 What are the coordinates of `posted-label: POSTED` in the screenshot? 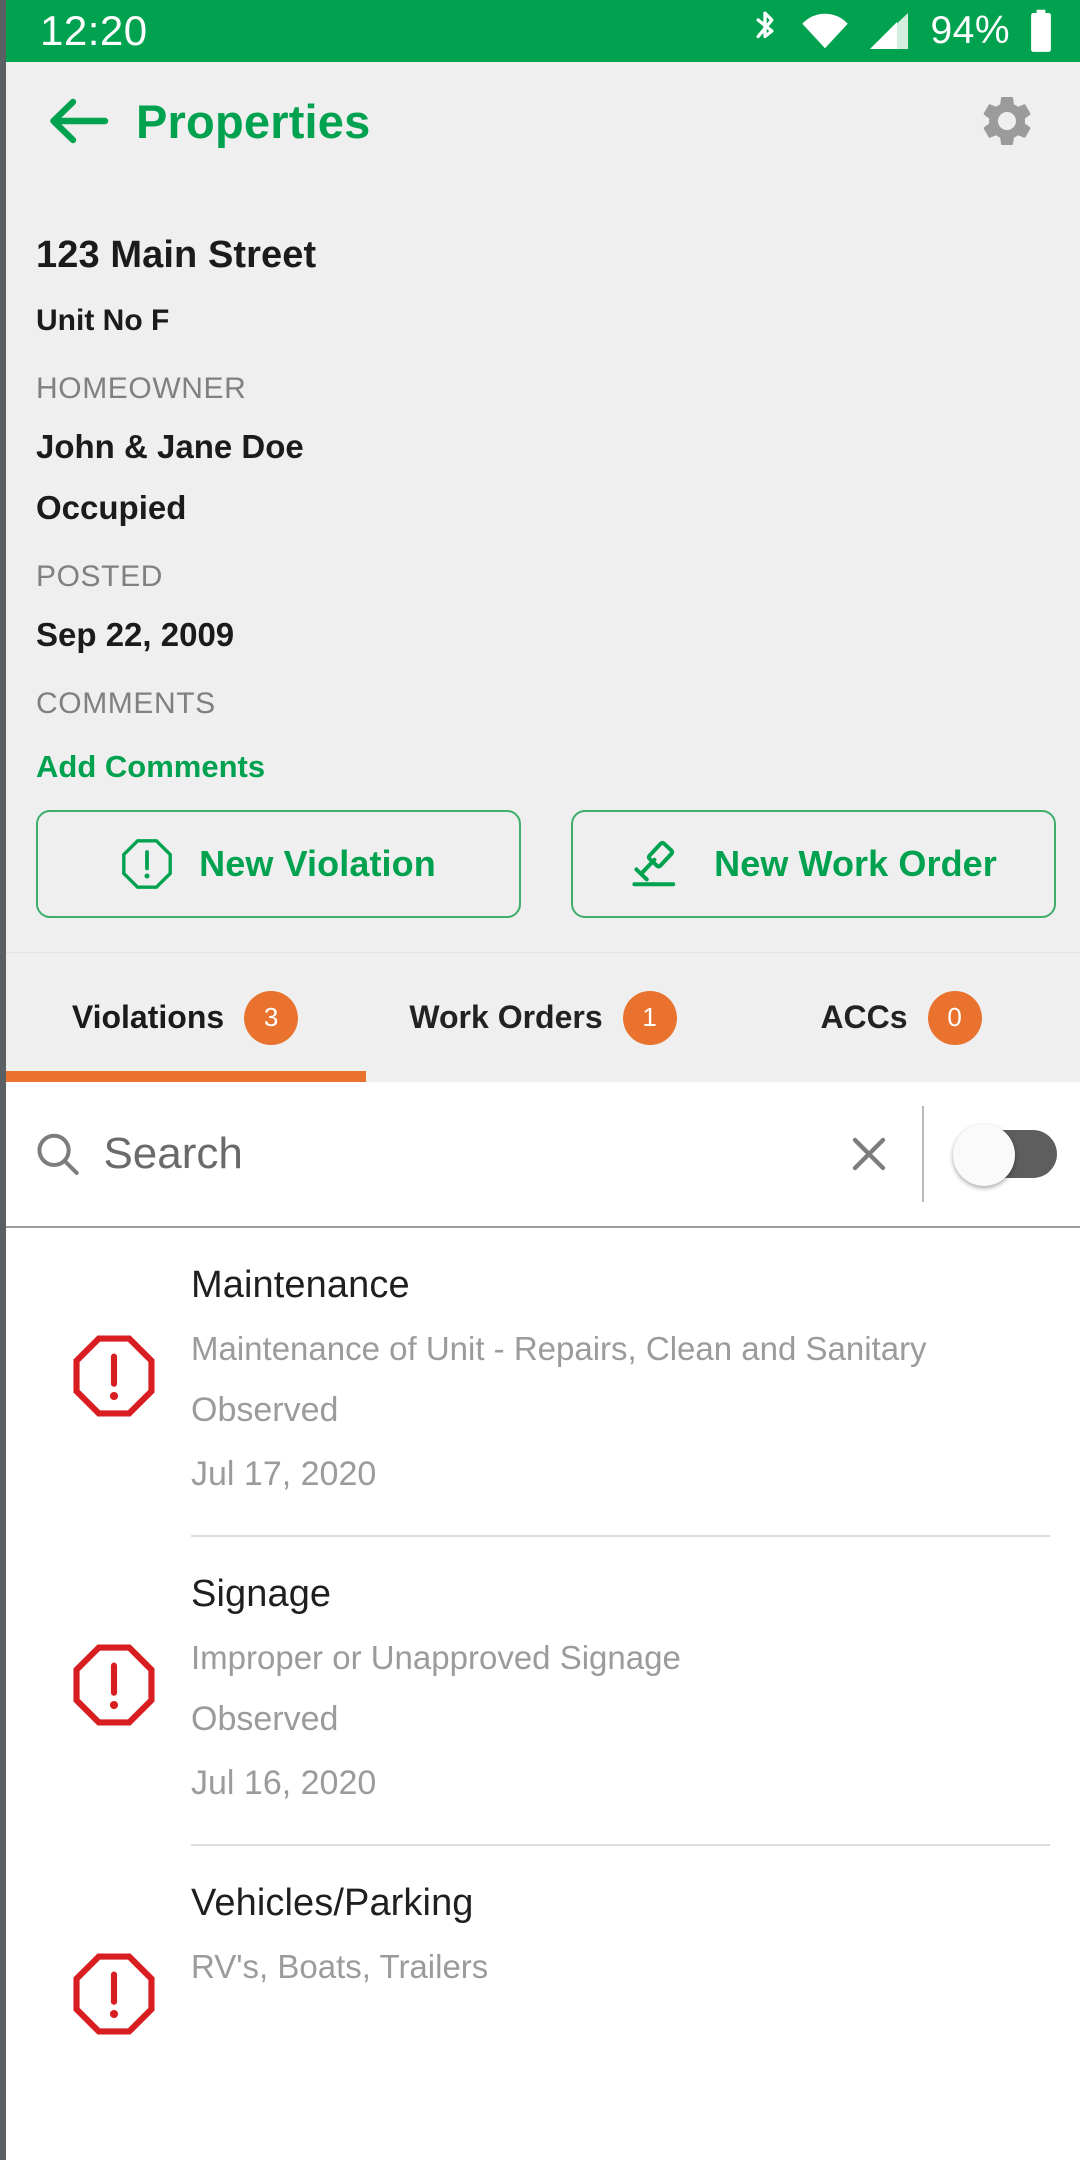 It's located at (99, 576).